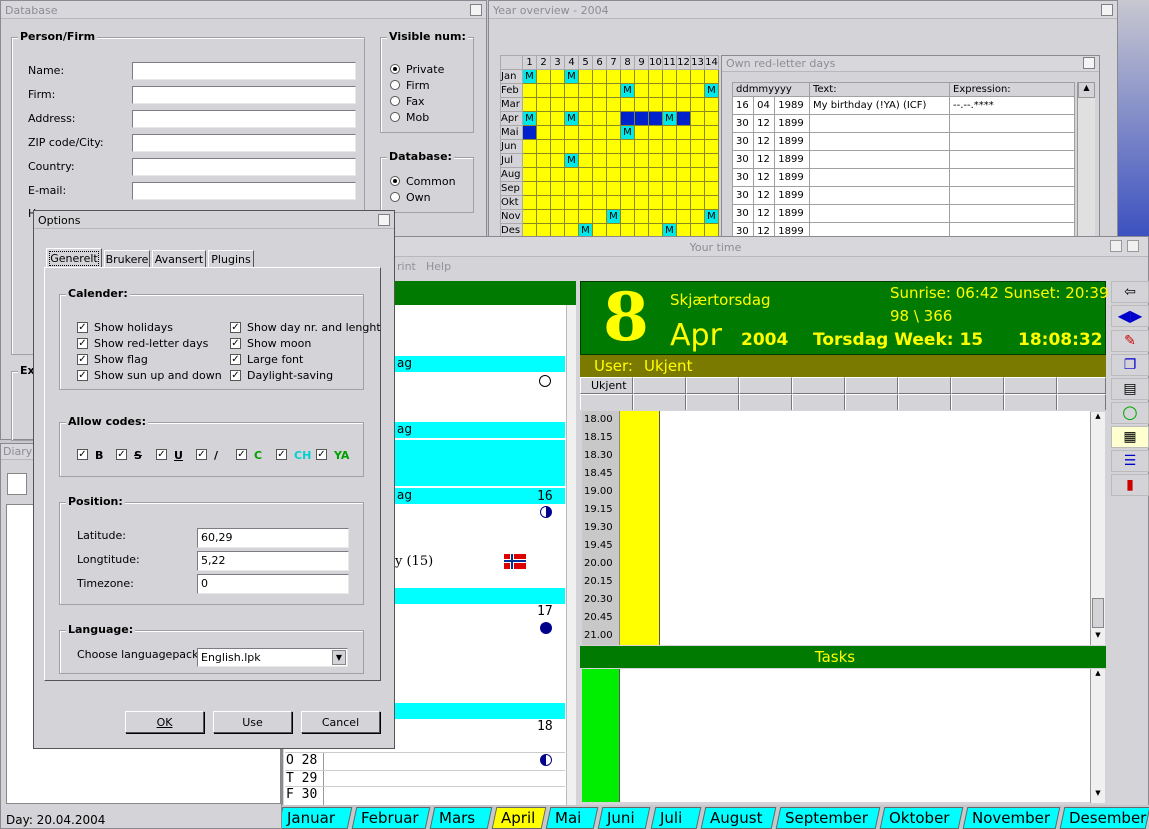 The height and width of the screenshot is (829, 1149). What do you see at coordinates (519, 818) in the screenshot?
I see `month-tab-april: April` at bounding box center [519, 818].